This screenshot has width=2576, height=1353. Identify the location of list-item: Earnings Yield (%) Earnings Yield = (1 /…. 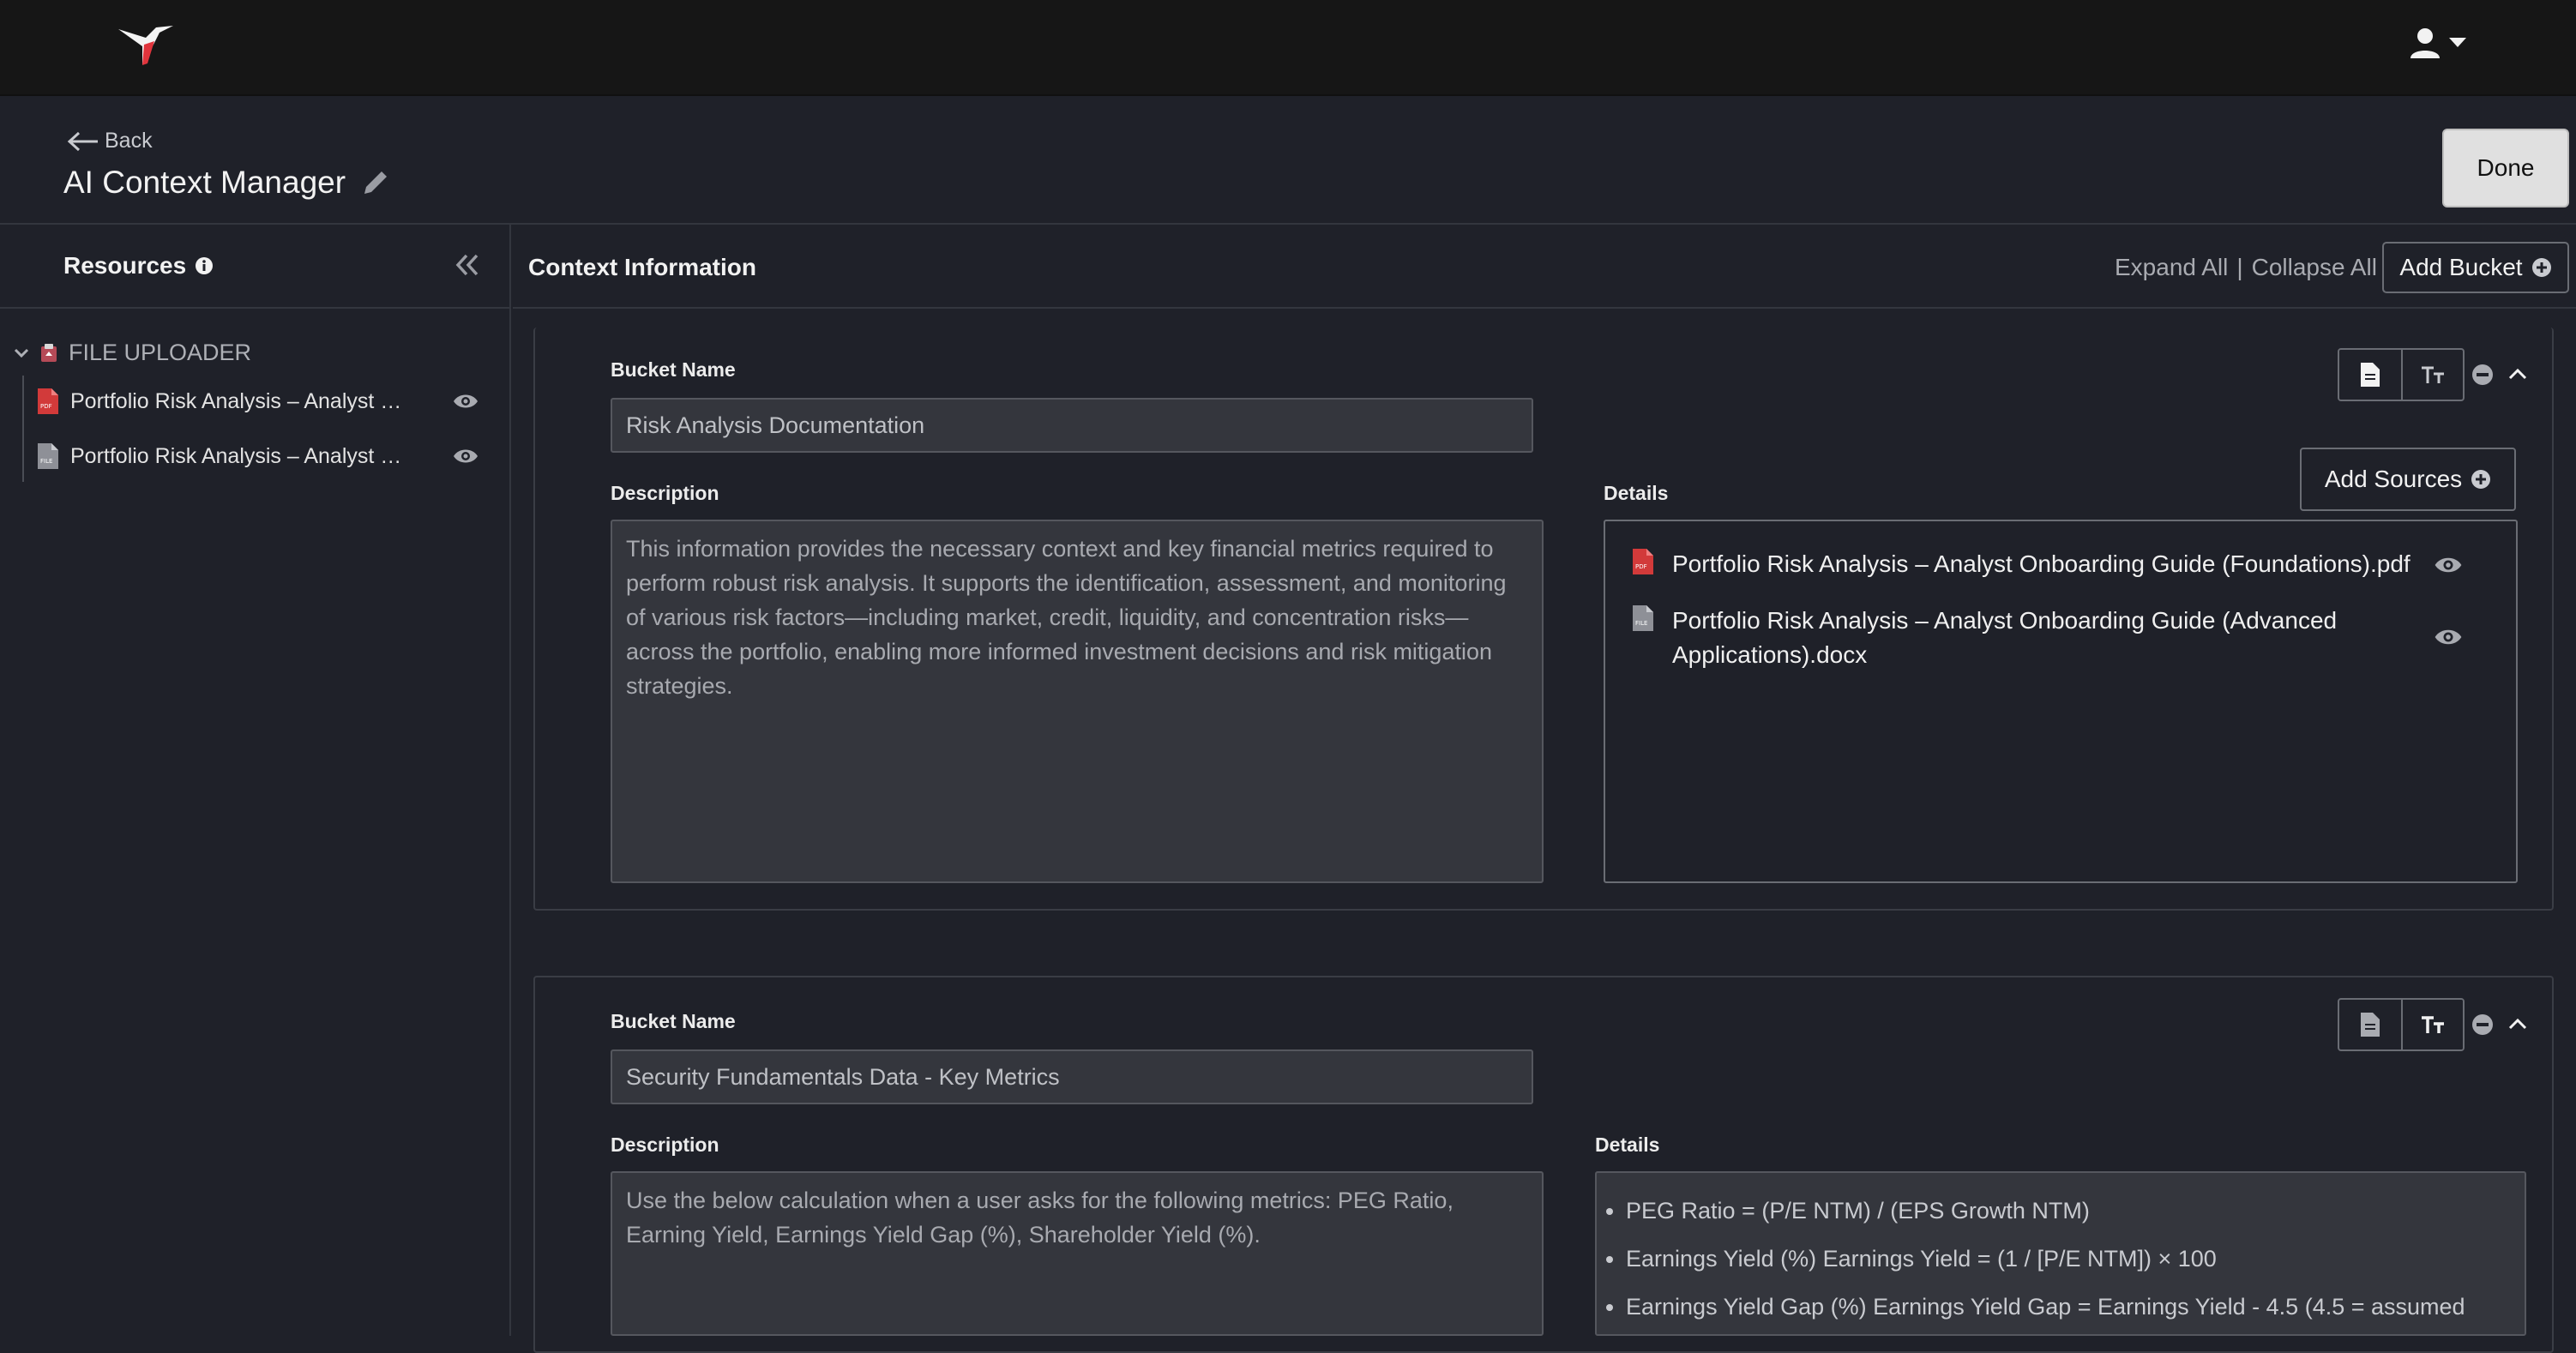
(2075, 1259).